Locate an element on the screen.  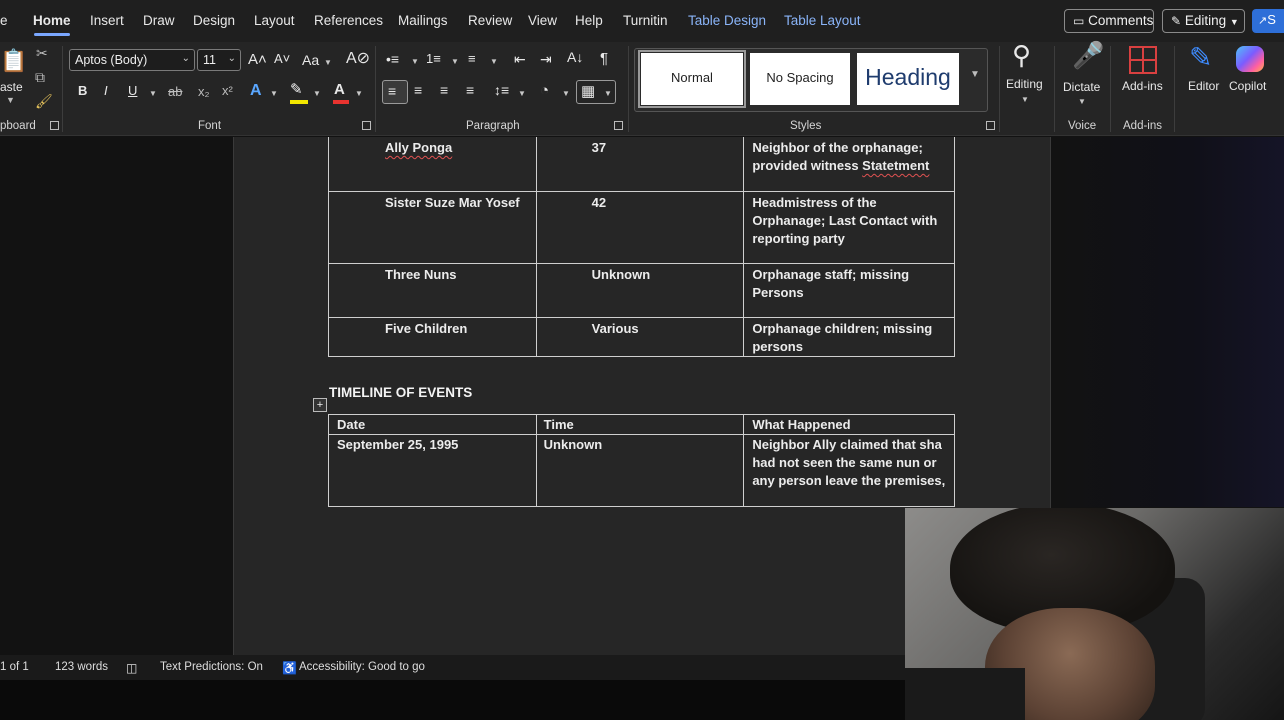
table-cell: Ally Ponga is located at coordinates (432, 164).